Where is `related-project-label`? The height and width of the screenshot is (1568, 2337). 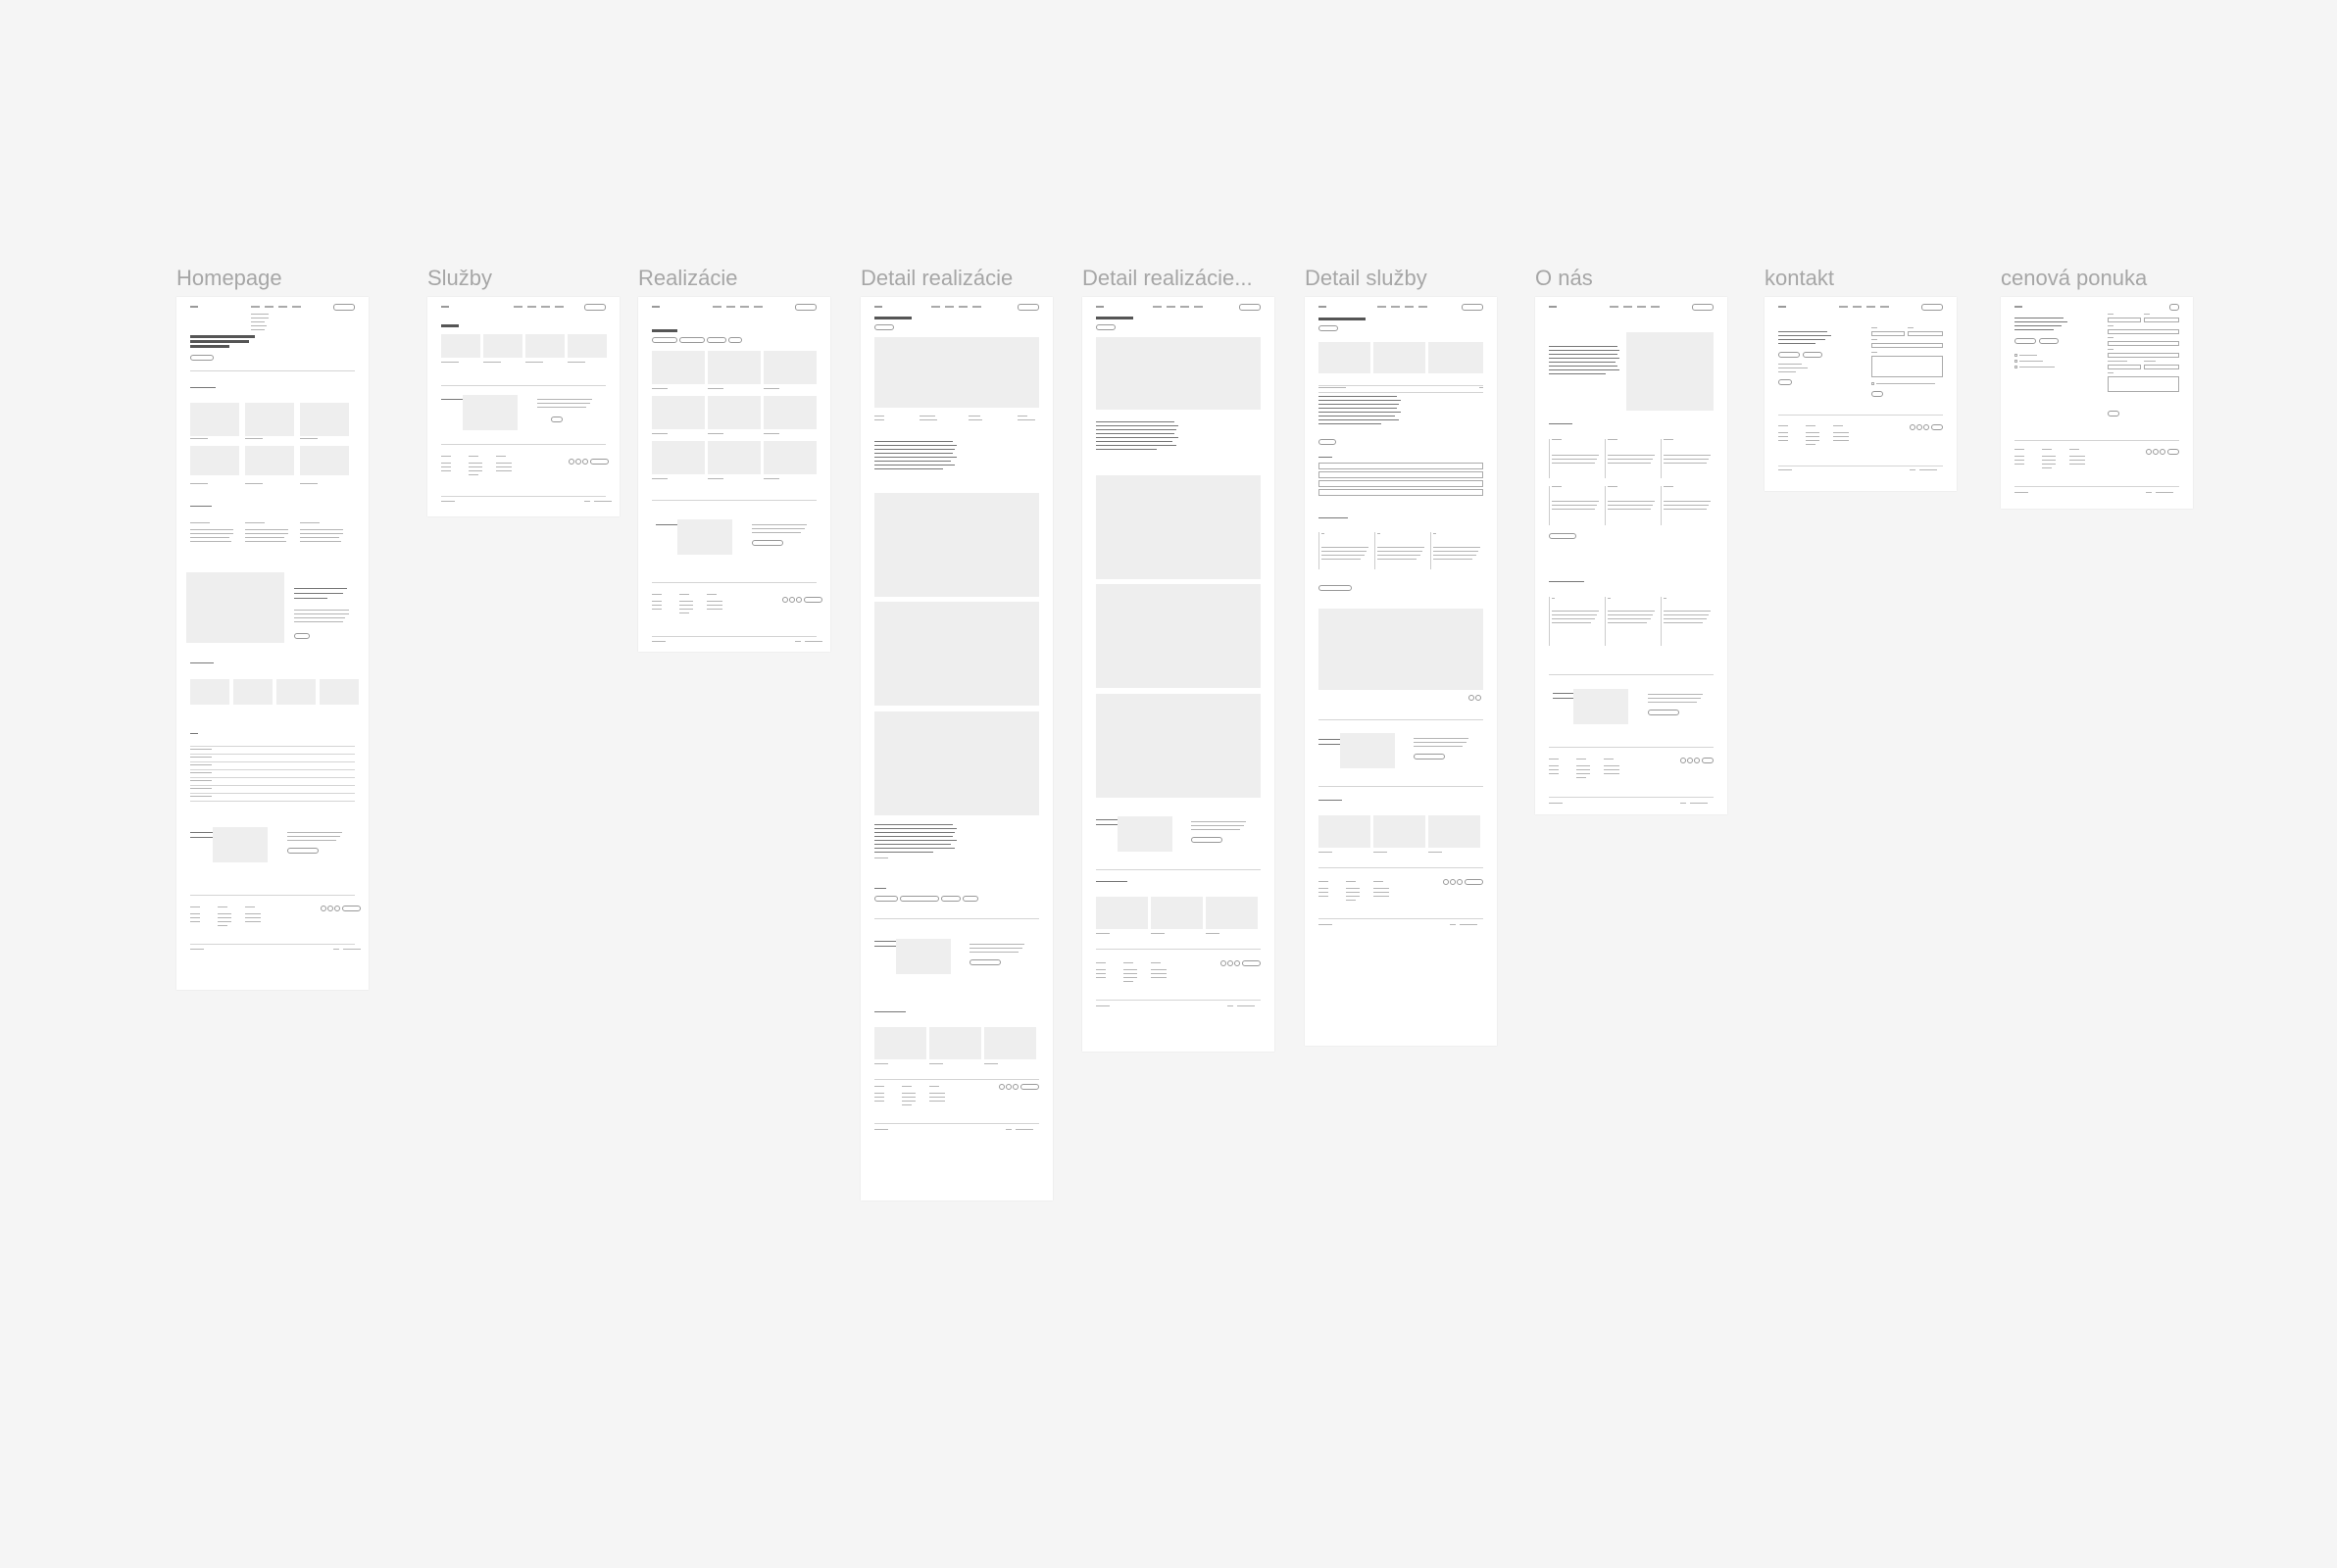 related-project-label is located at coordinates (881, 1064).